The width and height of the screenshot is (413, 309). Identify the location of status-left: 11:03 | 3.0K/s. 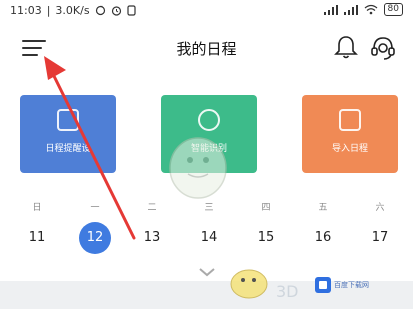
(73, 10).